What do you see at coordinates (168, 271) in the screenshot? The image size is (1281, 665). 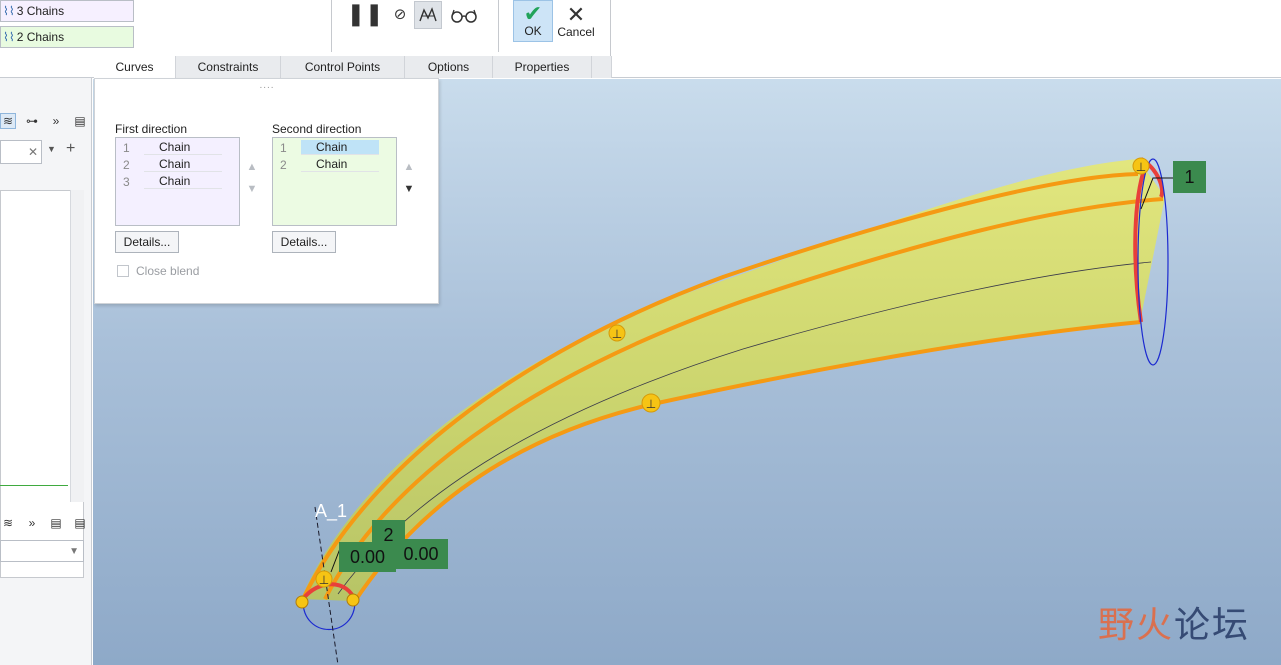 I see `close-blend-label: Close blend` at bounding box center [168, 271].